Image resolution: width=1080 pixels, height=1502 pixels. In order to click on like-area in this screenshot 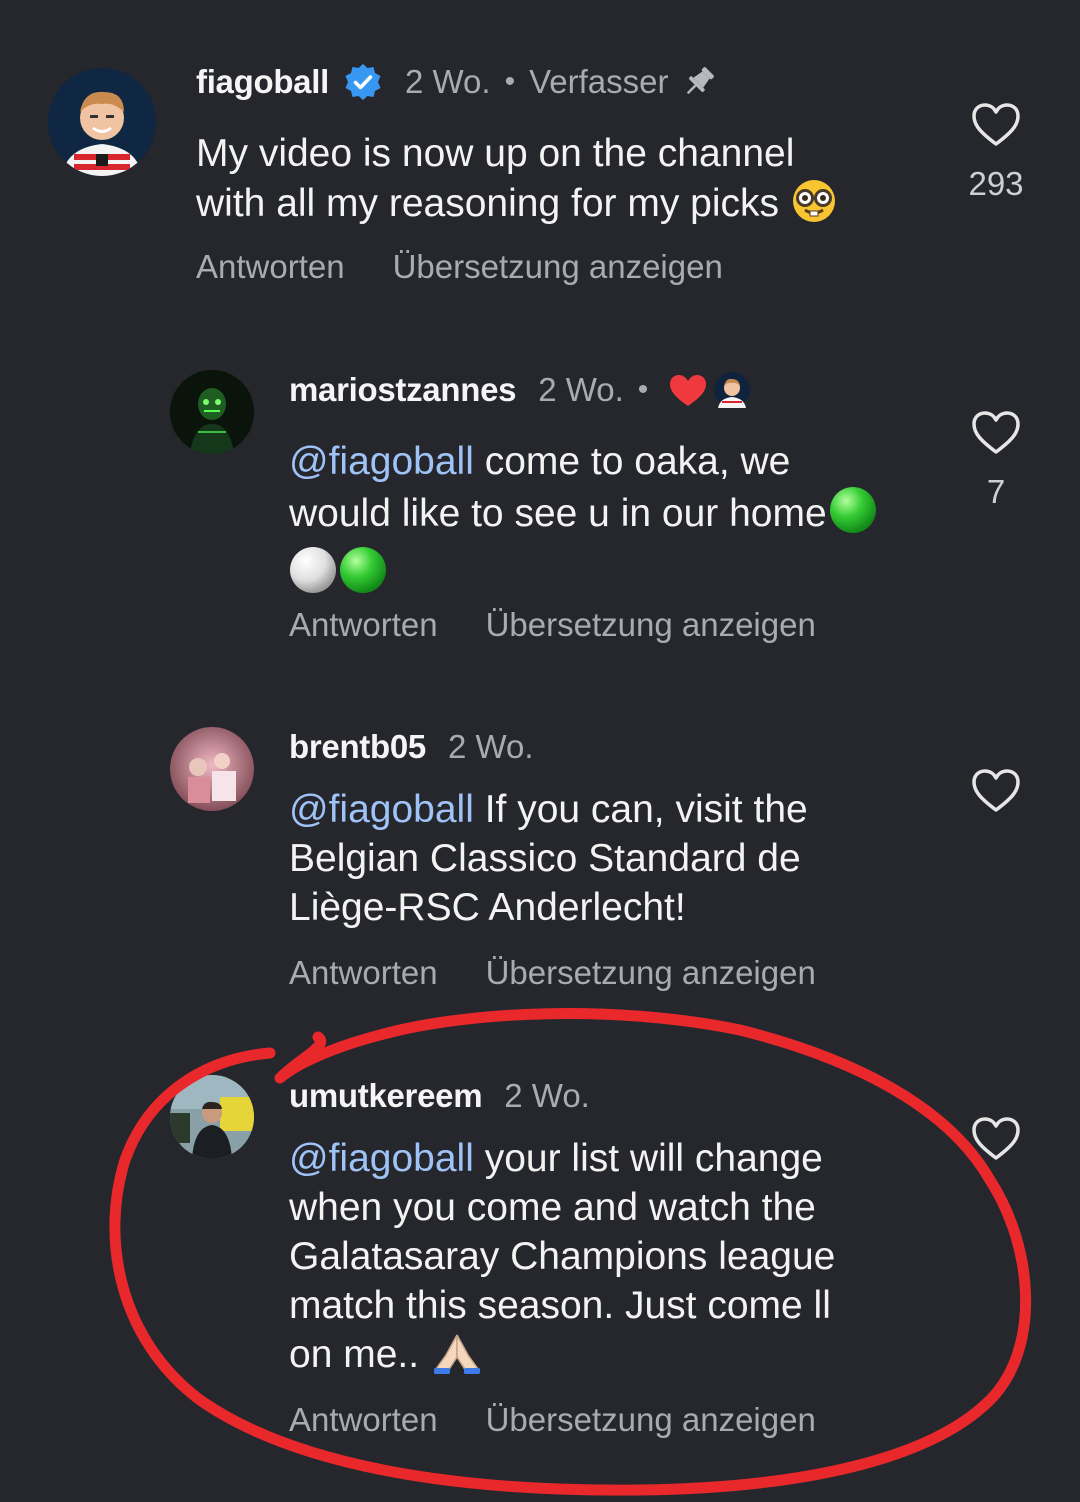, I will do `click(996, 1141)`.